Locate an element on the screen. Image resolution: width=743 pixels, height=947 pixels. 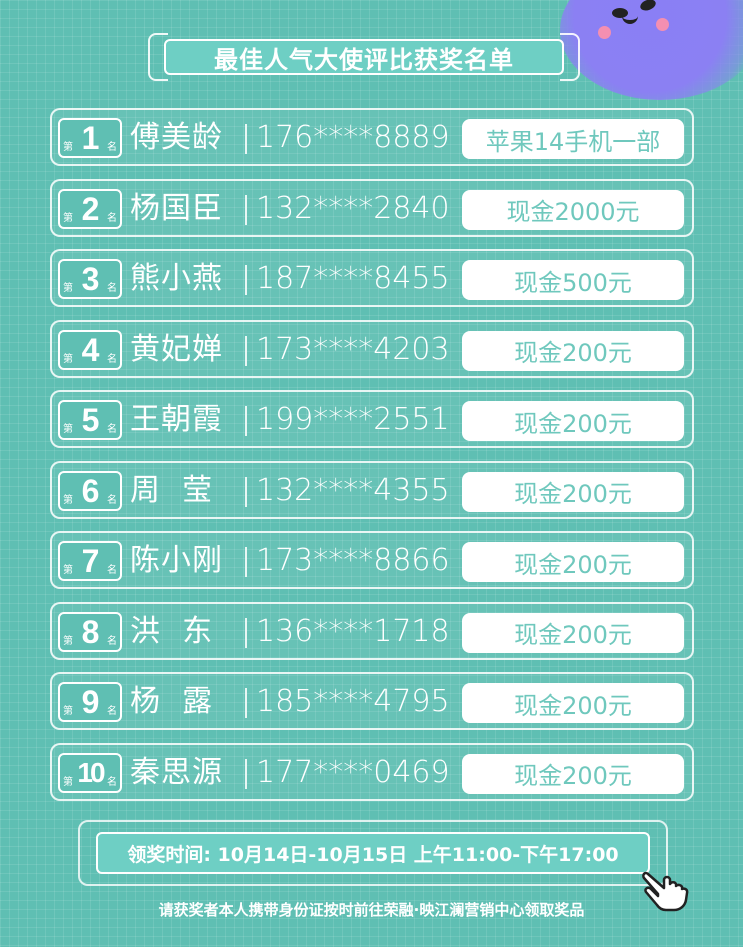
winner-row: 第 1 名 傅美龄 176****8889 苹果14手机一部 is located at coordinates (372, 137).